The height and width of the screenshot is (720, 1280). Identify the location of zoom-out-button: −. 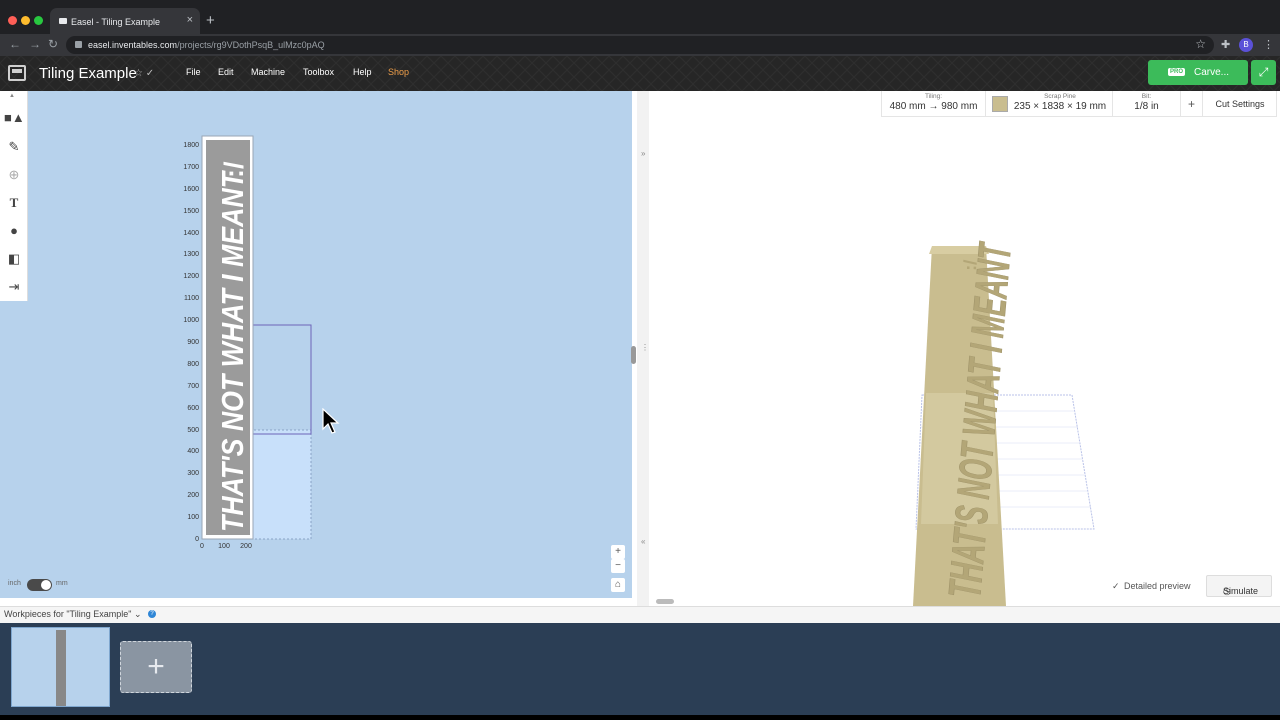
(618, 566).